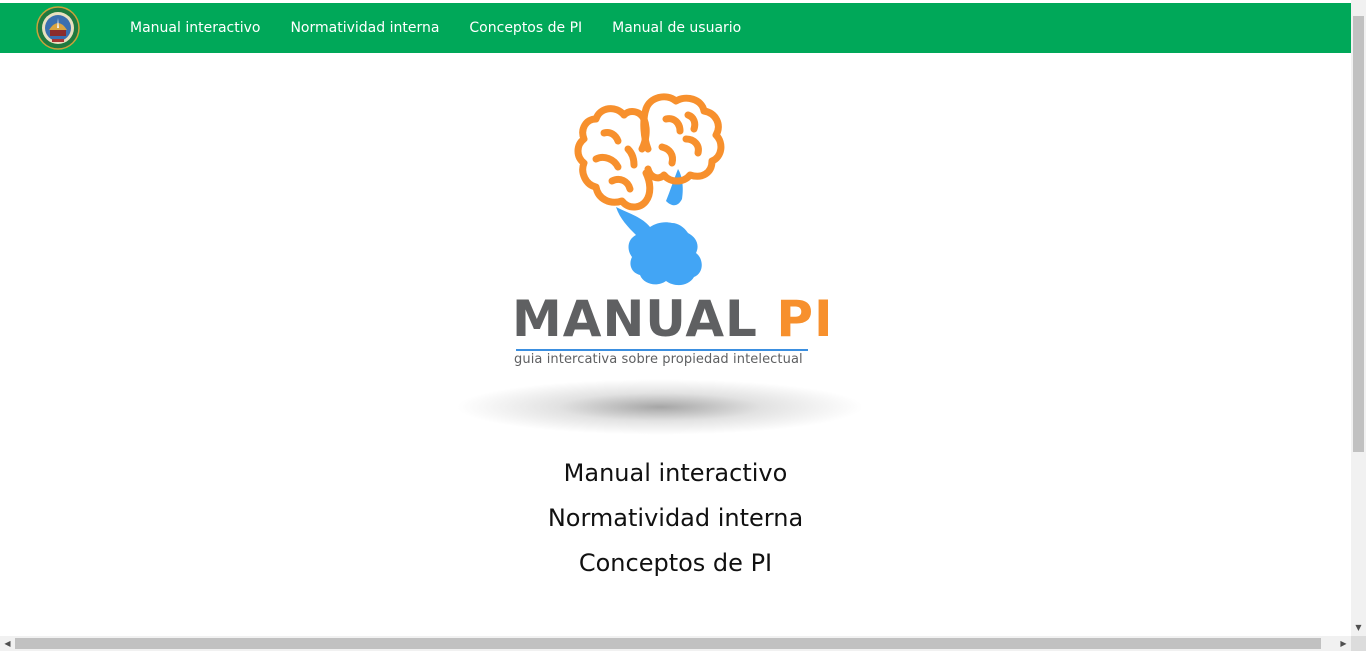 The width and height of the screenshot is (1366, 651). Describe the element at coordinates (195, 28) in the screenshot. I see `nav-link-manual-interactivo: Manual interactivo` at that location.